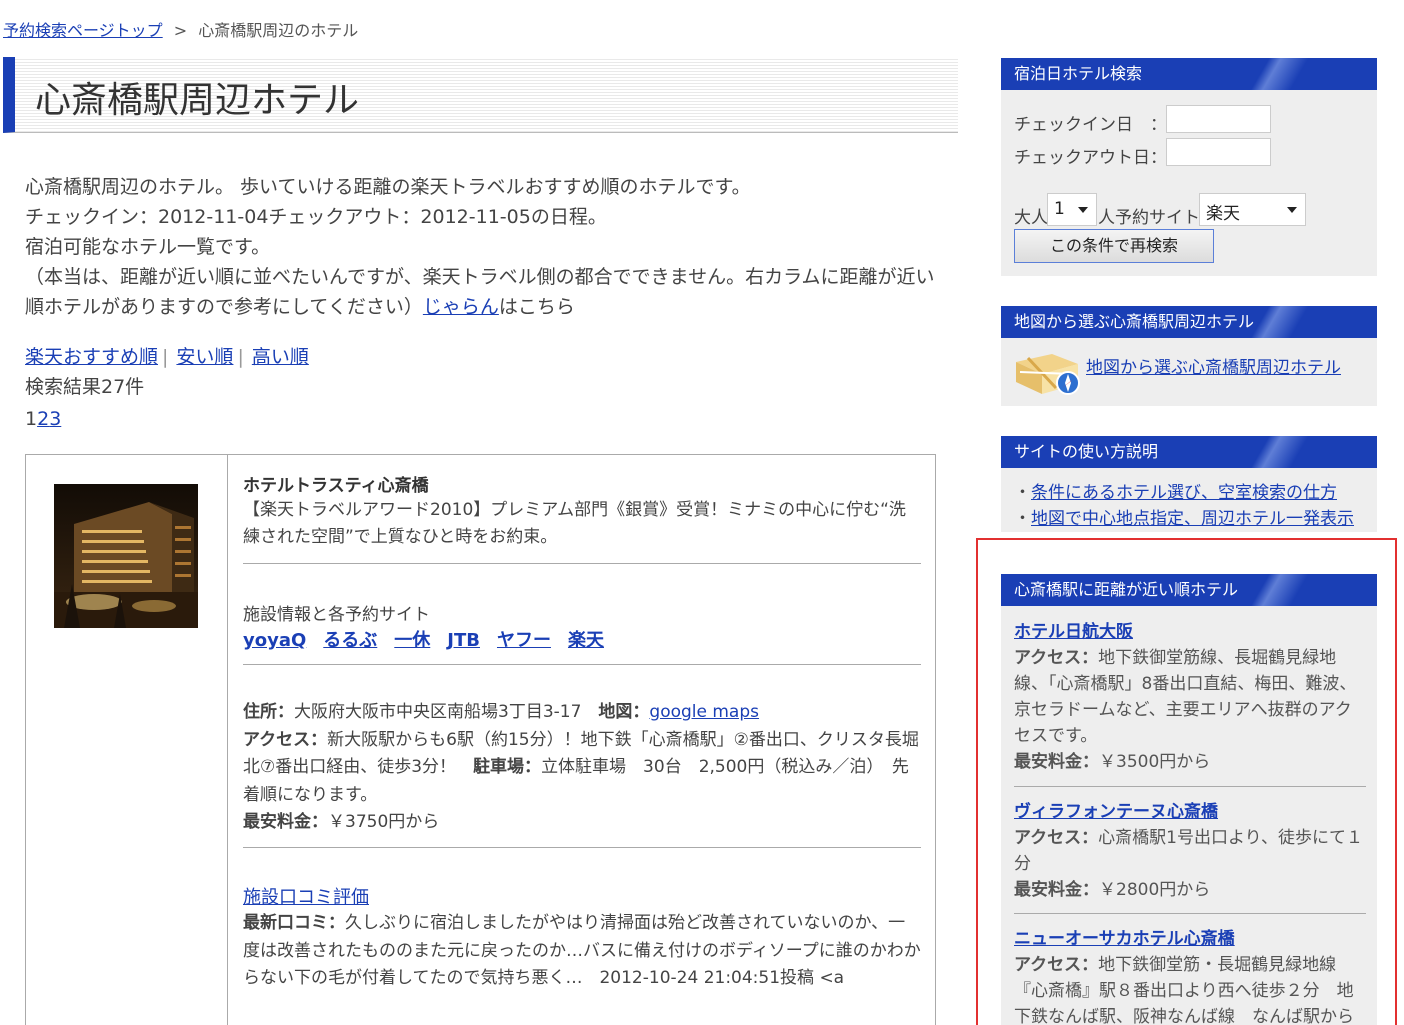 The height and width of the screenshot is (1025, 1404). I want to click on people-label: 人予約サイト, so click(1149, 215).